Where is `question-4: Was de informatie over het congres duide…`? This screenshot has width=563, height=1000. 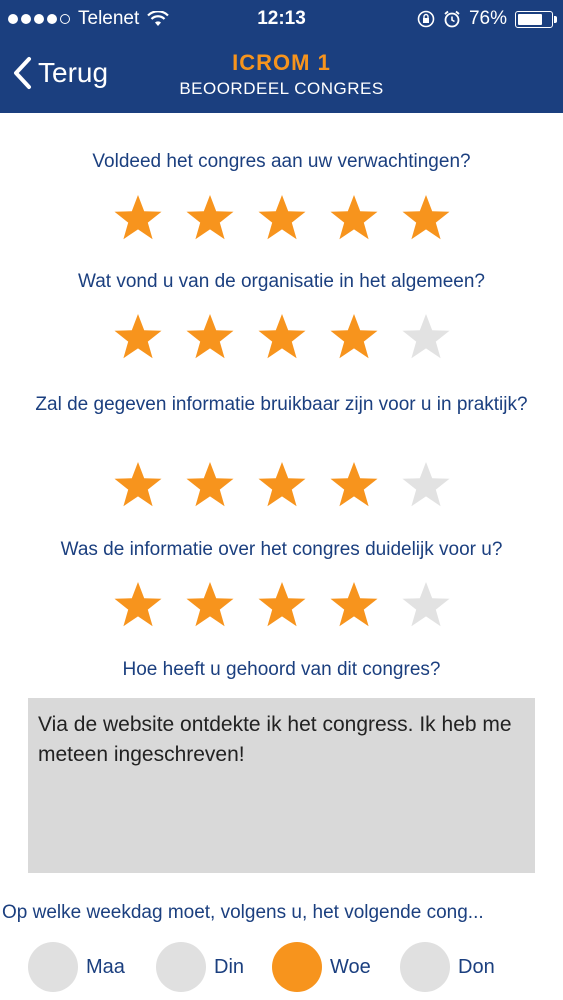 question-4: Was de informatie over het congres duide… is located at coordinates (281, 549).